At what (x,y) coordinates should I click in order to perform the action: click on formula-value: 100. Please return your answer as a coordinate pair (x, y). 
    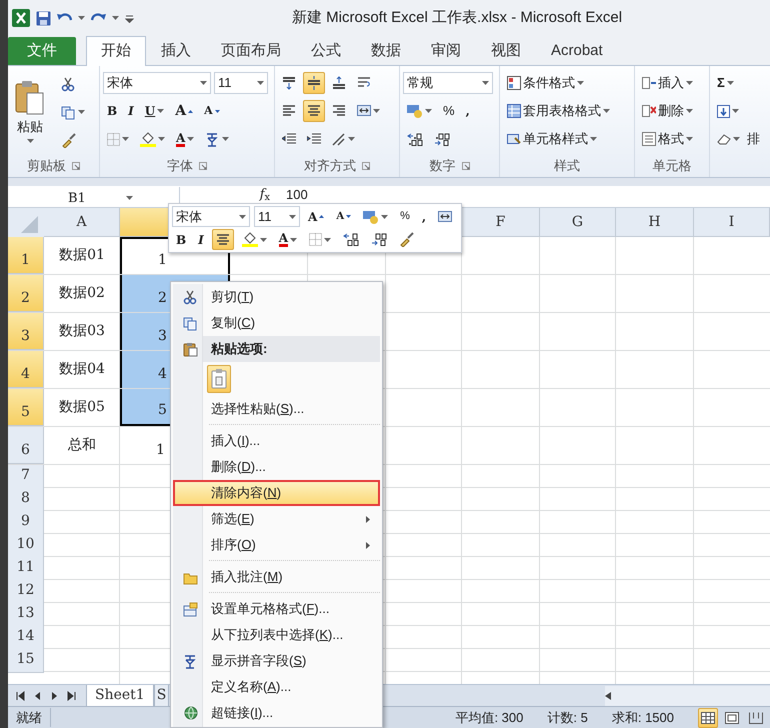
    Looking at the image, I should click on (296, 194).